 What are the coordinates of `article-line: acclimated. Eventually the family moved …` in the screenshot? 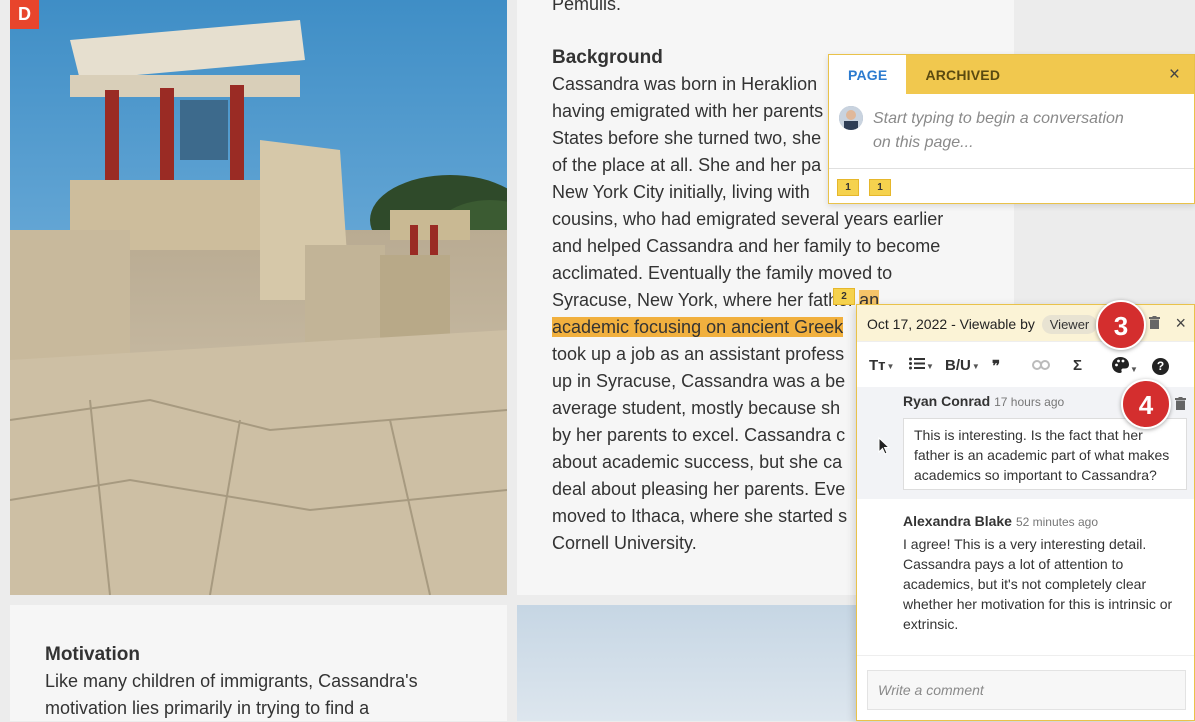 It's located at (722, 273).